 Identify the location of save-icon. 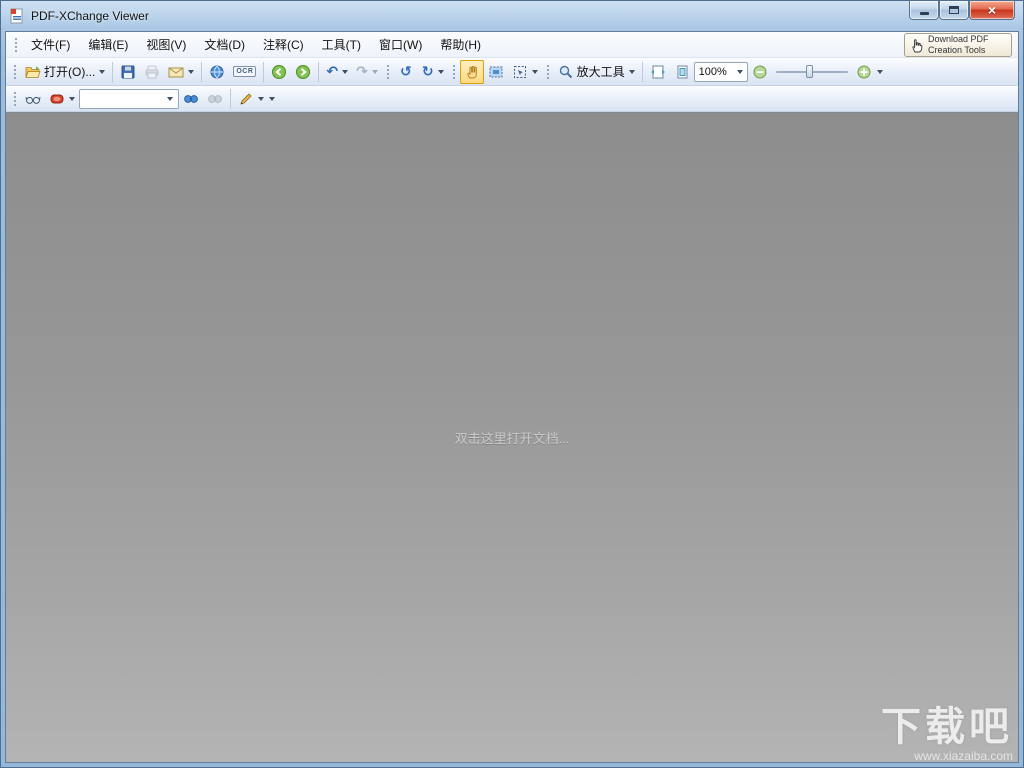
(128, 72).